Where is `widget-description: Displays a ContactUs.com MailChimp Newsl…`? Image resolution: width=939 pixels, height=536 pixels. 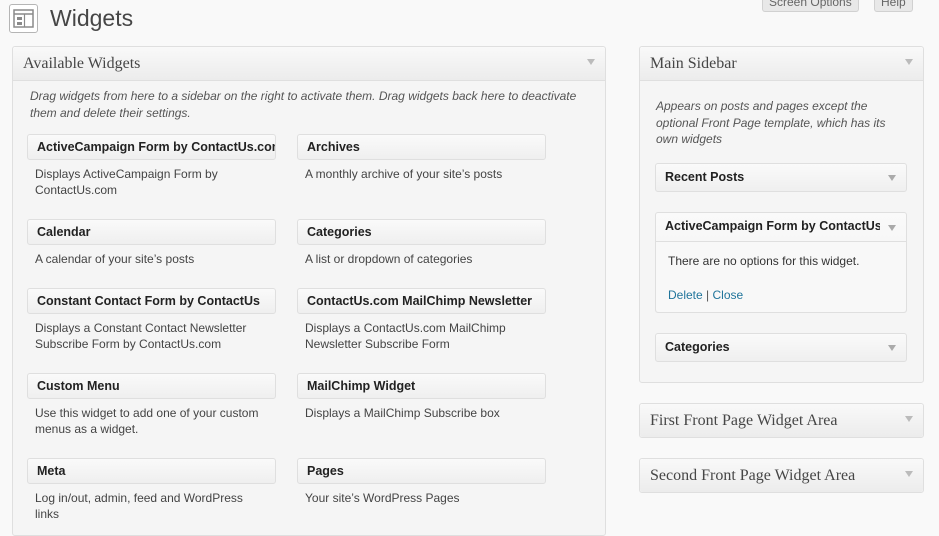
widget-description: Displays a ContactUs.com MailChimp Newsl… is located at coordinates (405, 336).